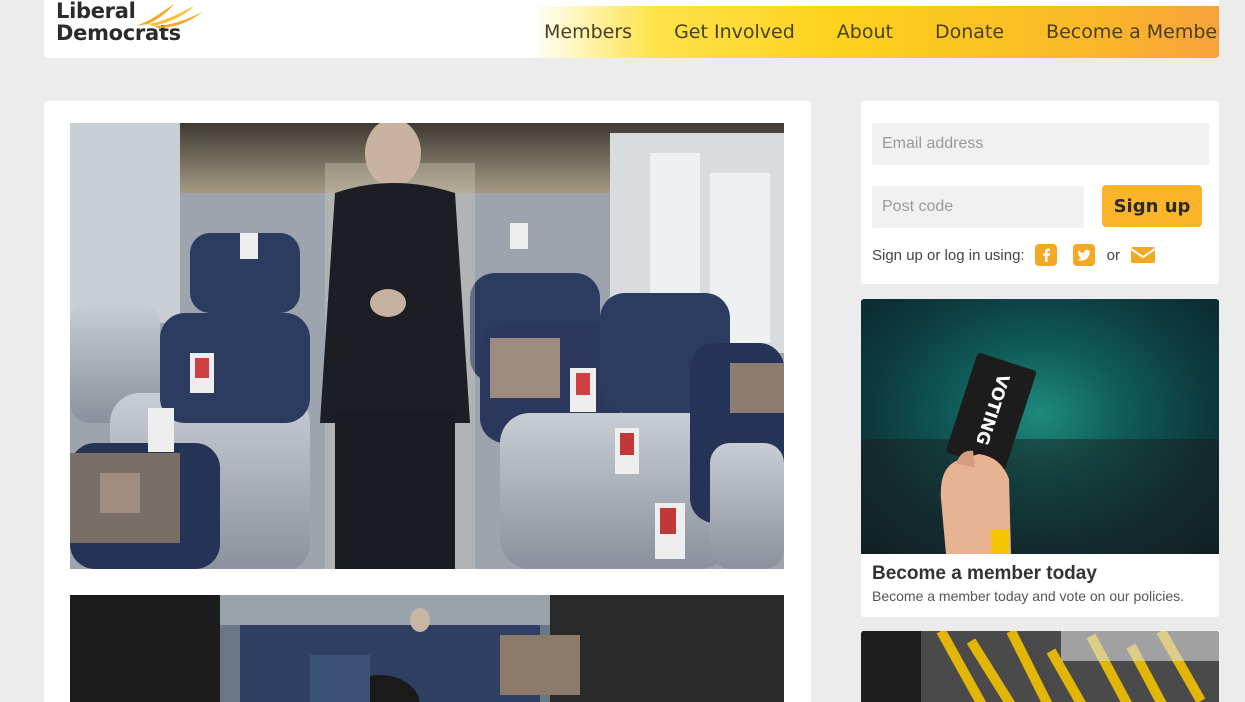 The width and height of the screenshot is (1245, 702). I want to click on voting-card-image: VOTING, so click(1040, 426).